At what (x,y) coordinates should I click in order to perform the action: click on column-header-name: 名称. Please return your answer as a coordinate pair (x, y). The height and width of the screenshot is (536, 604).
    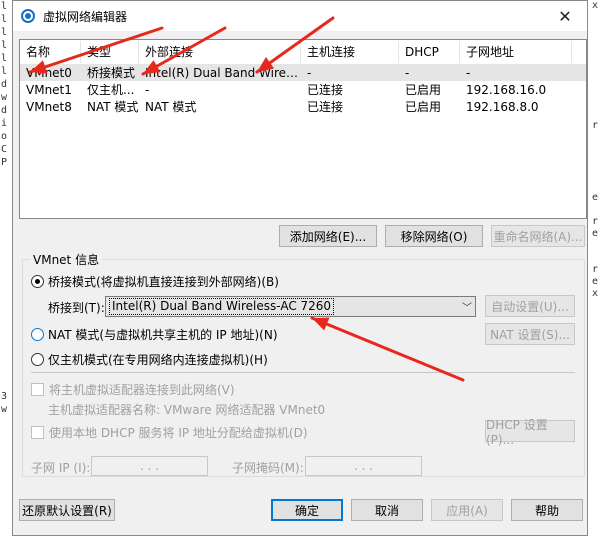
    Looking at the image, I should click on (50, 52).